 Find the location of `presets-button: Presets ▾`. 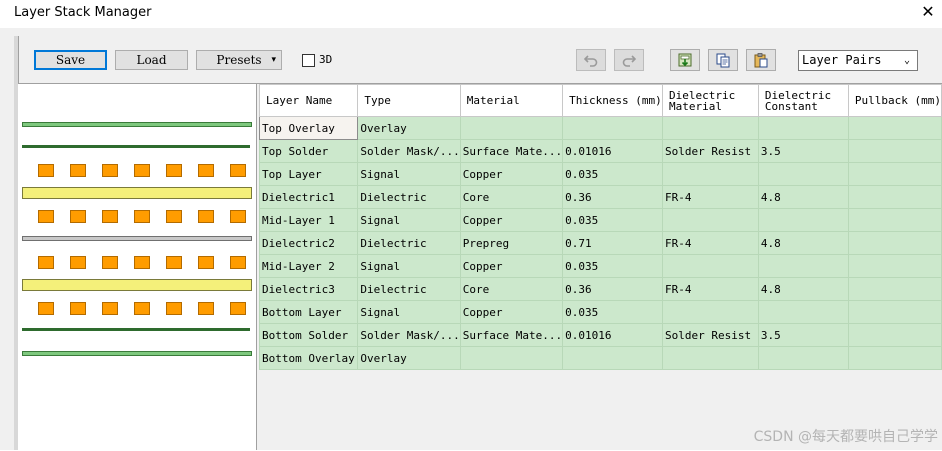

presets-button: Presets ▾ is located at coordinates (239, 60).